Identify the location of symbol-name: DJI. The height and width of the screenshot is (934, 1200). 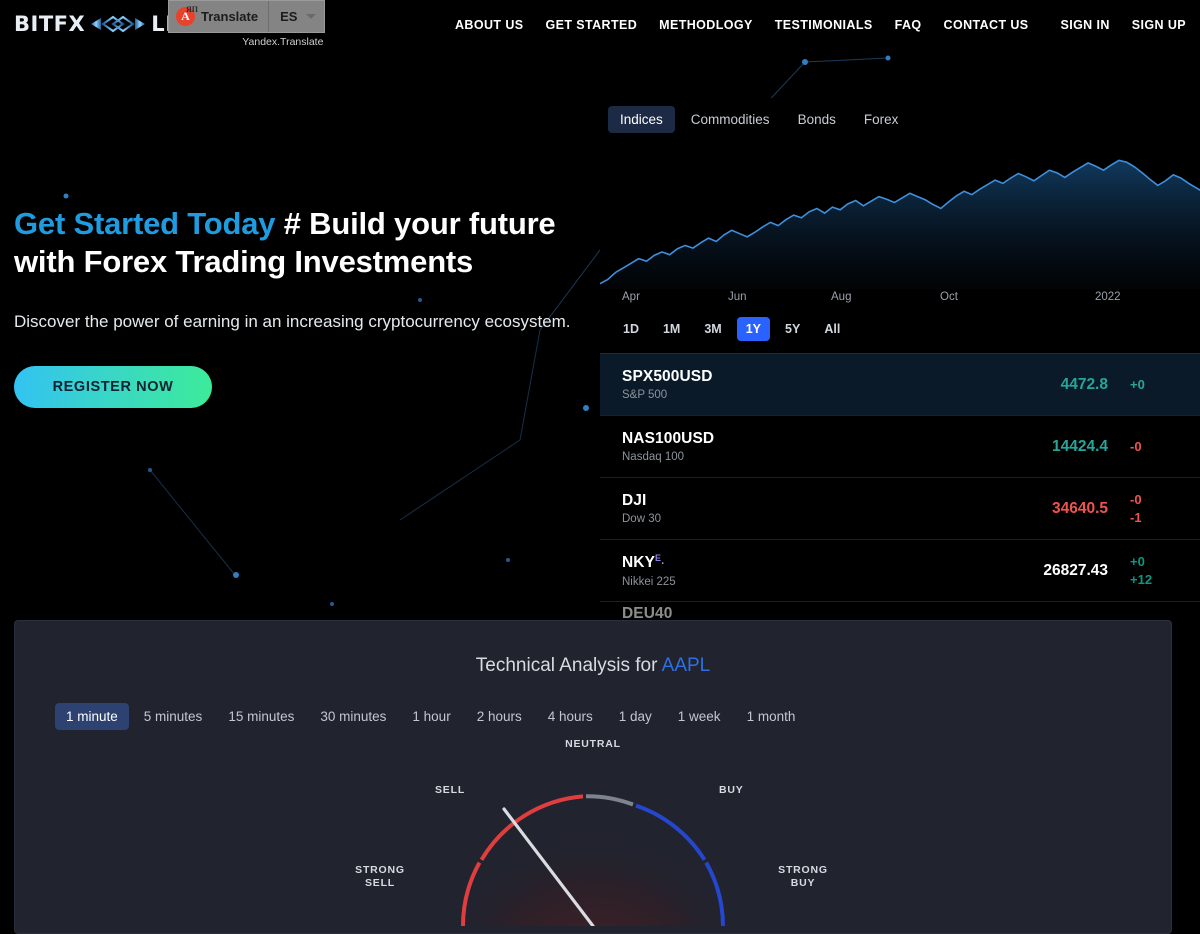
(634, 500).